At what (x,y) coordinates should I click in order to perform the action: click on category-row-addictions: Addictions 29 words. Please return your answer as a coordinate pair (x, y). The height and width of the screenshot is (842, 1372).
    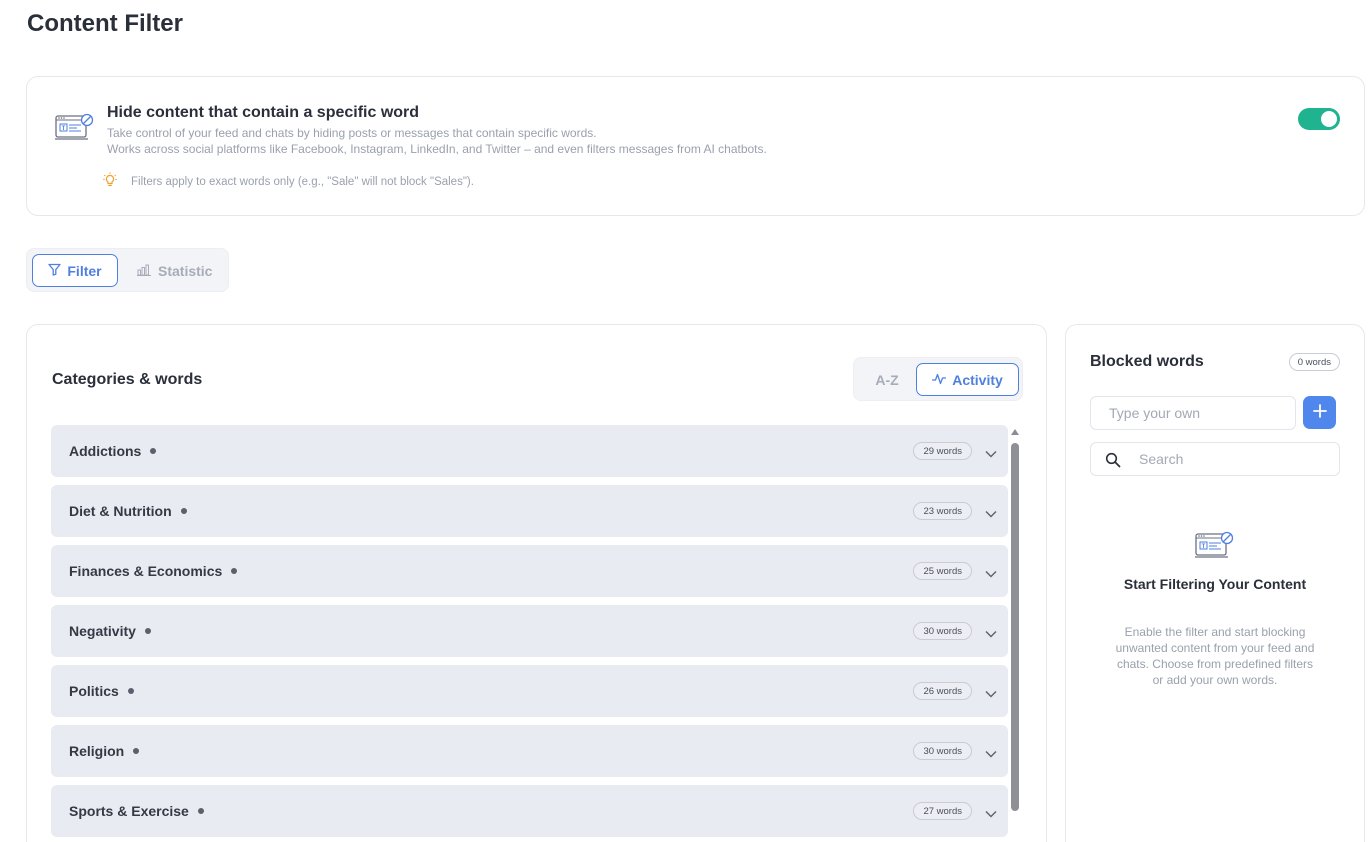
    Looking at the image, I should click on (529, 451).